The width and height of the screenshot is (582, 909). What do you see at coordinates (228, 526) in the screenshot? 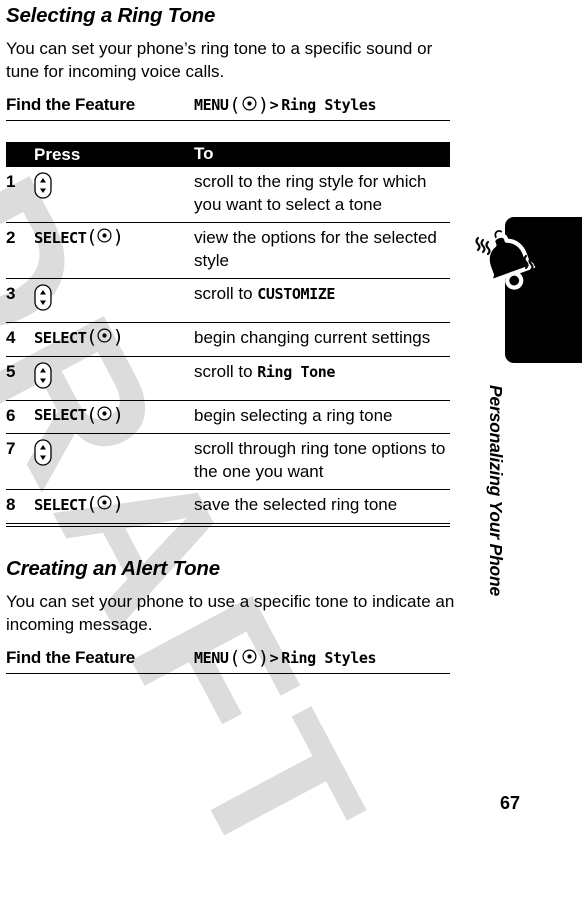
I see `steps-table-bottom-rule` at bounding box center [228, 526].